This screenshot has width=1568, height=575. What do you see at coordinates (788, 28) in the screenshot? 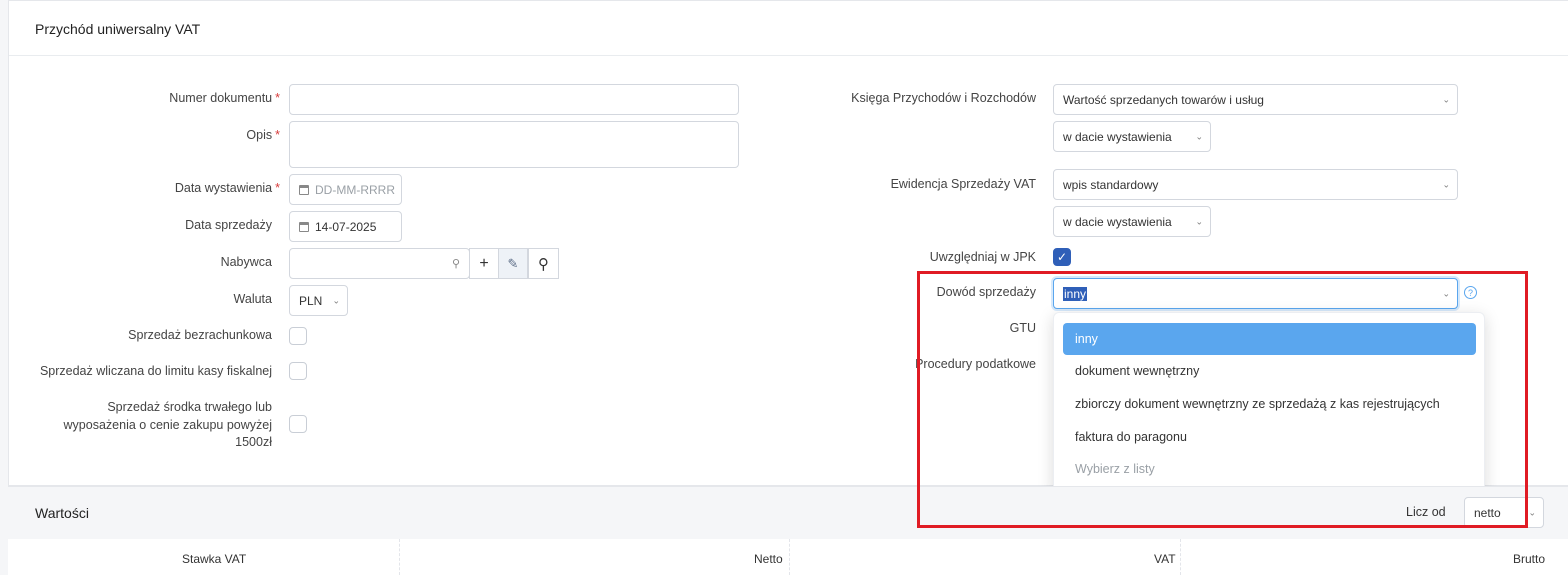
I see `page-title: Przychód uniwersalny VAT` at bounding box center [788, 28].